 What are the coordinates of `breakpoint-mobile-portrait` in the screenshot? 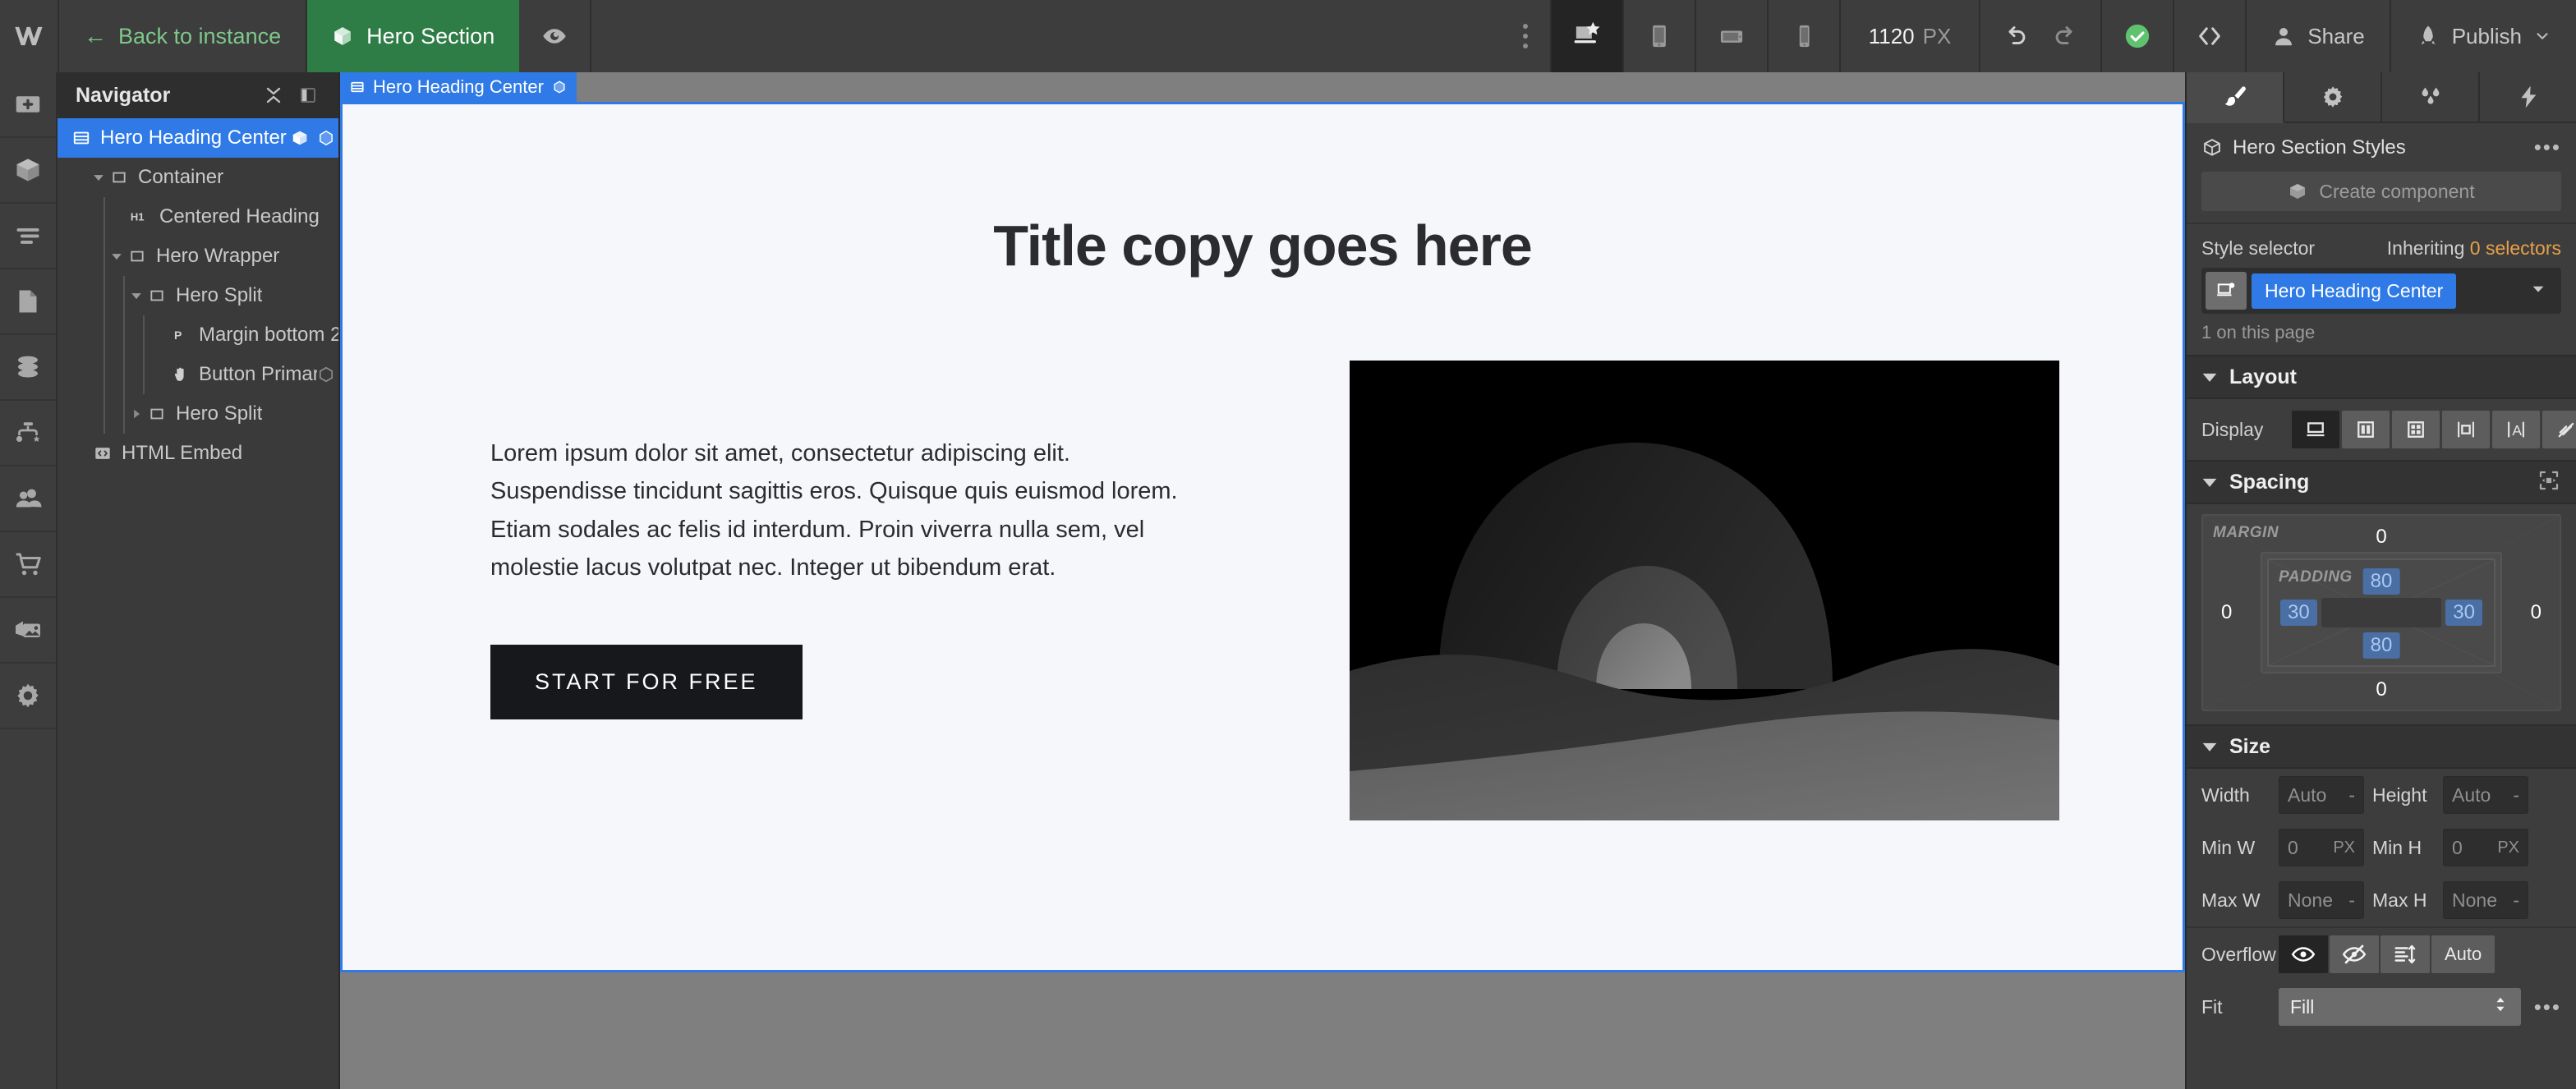 It's located at (1805, 36).